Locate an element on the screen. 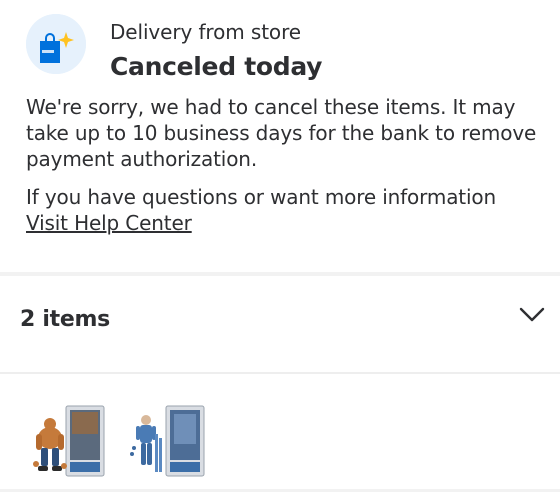  order-status-heading: Canceled today is located at coordinates (216, 66).